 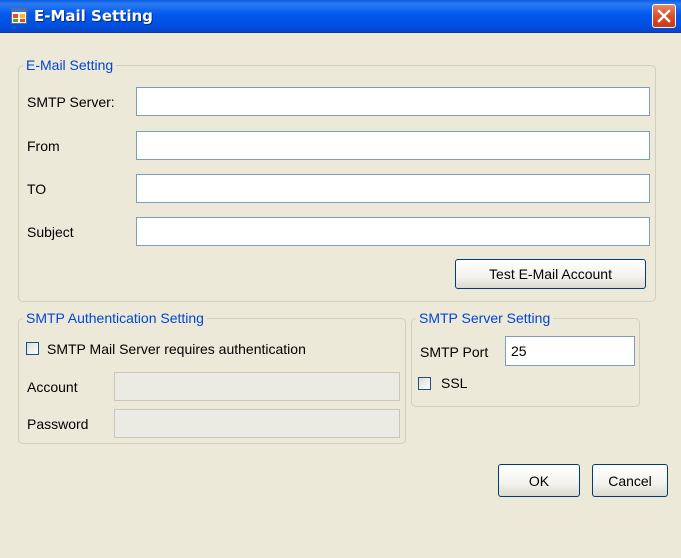 I want to click on smtp-auth-legend: SMTP Authentication Setting, so click(x=115, y=318).